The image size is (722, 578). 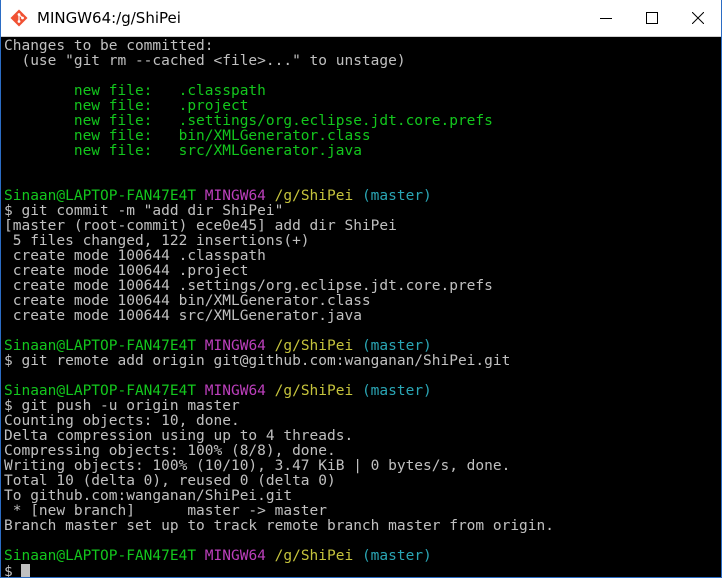 I want to click on minimize-icon, so click(x=606, y=18).